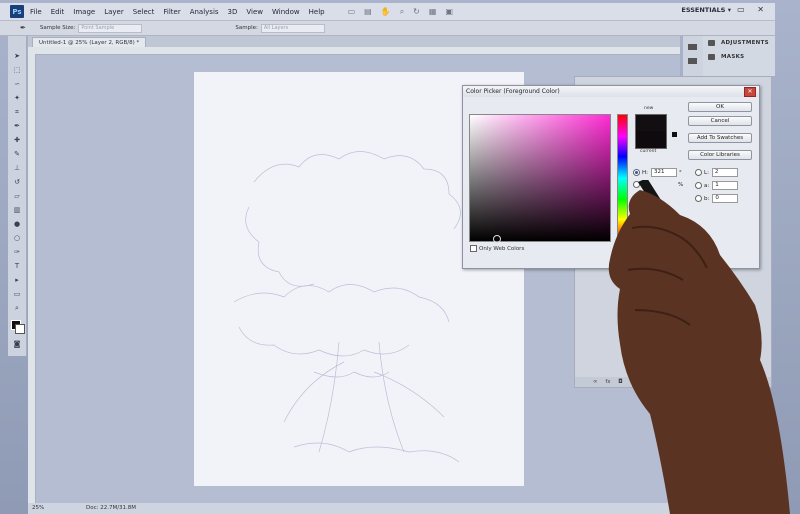 The image size is (800, 514). I want to click on color-libraries-button: Color Libraries, so click(720, 155).